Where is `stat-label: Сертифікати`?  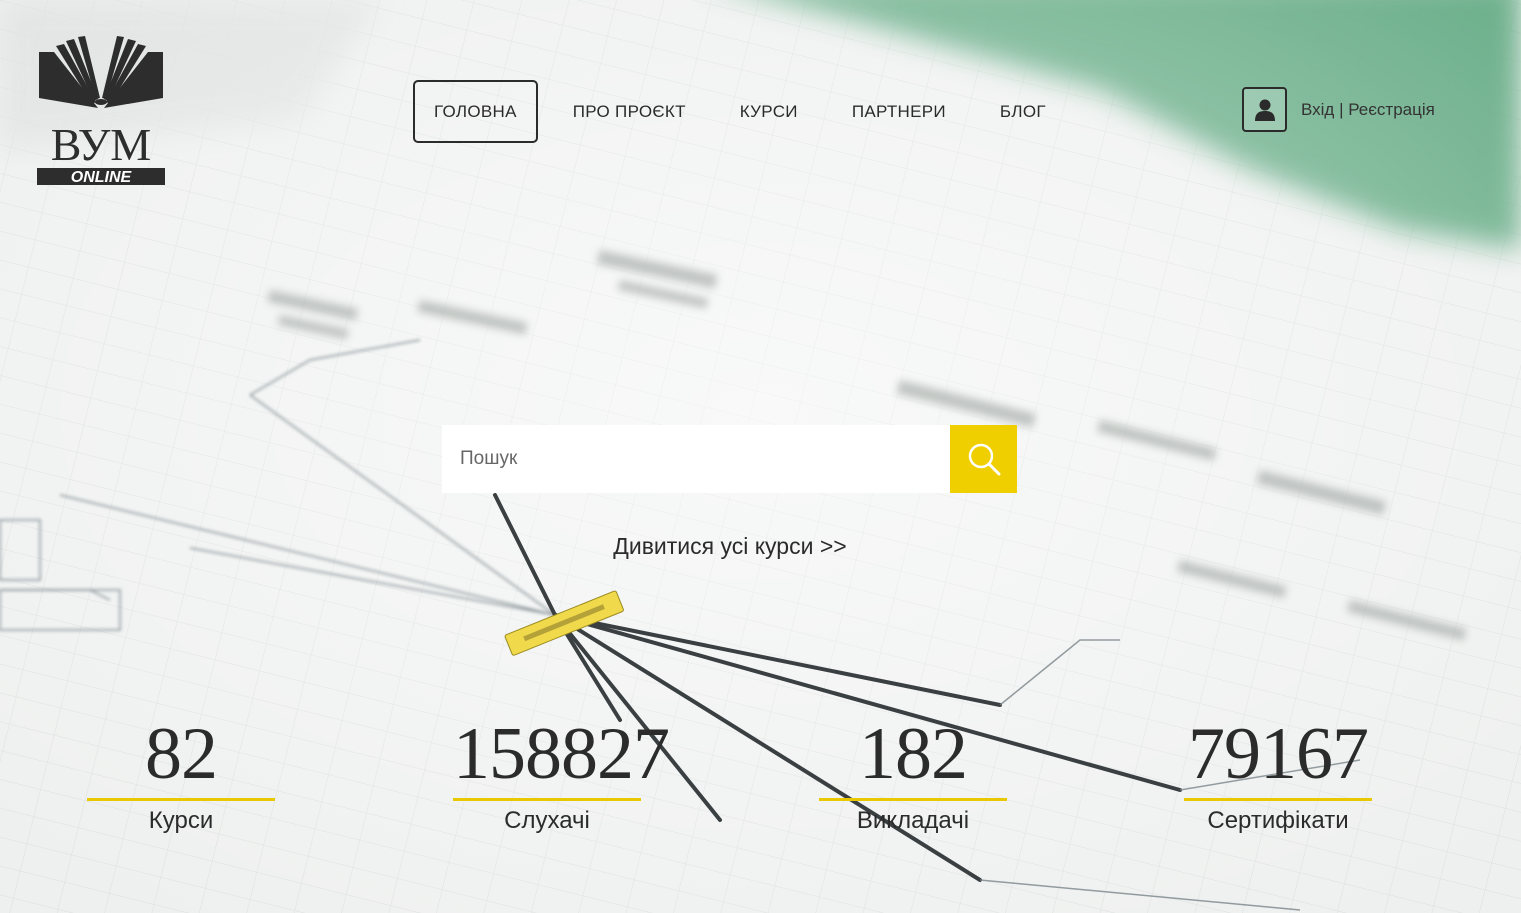 stat-label: Сертифікати is located at coordinates (1278, 820).